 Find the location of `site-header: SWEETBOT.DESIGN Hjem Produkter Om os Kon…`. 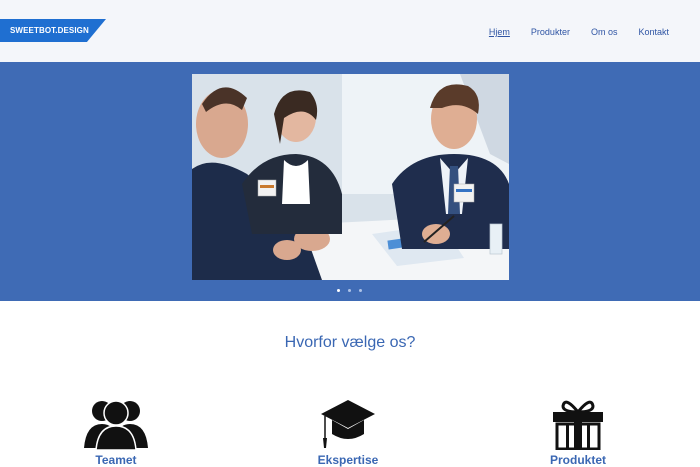

site-header: SWEETBOT.DESIGN Hjem Produkter Om os Kon… is located at coordinates (350, 31).